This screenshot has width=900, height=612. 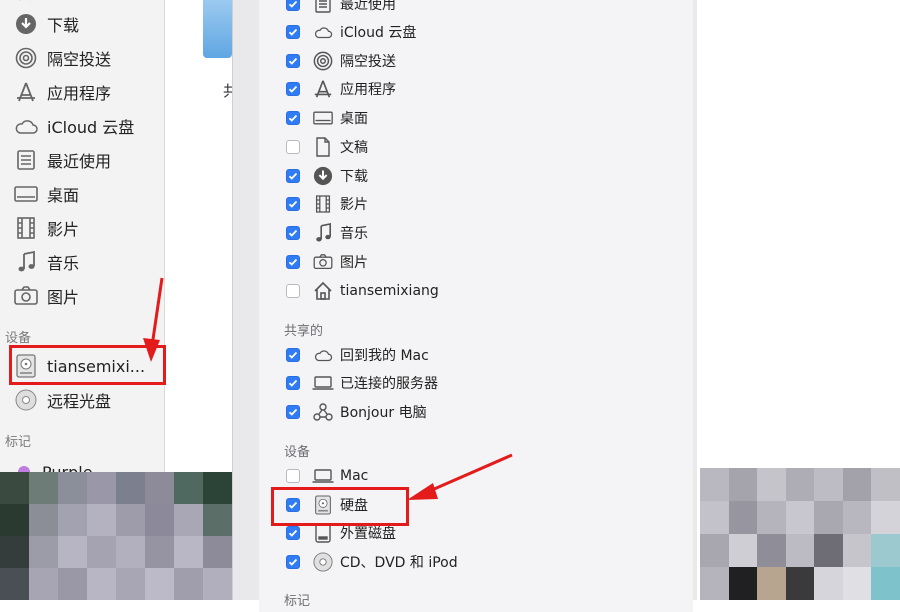 I want to click on option-row-pictures: 图片, so click(x=327, y=262).